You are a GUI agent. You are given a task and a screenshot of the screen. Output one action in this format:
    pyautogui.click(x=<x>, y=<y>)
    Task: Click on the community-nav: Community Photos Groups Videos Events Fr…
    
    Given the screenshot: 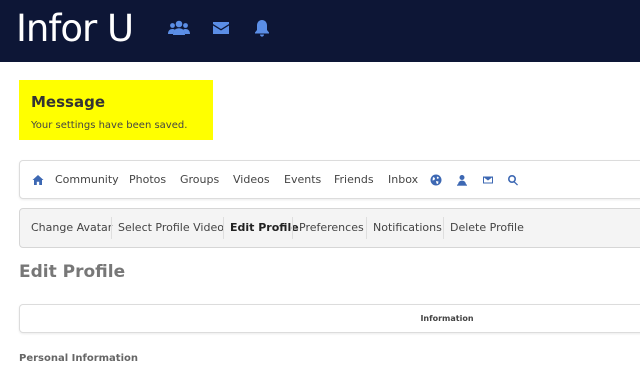 What is the action you would take?
    pyautogui.click(x=329, y=179)
    